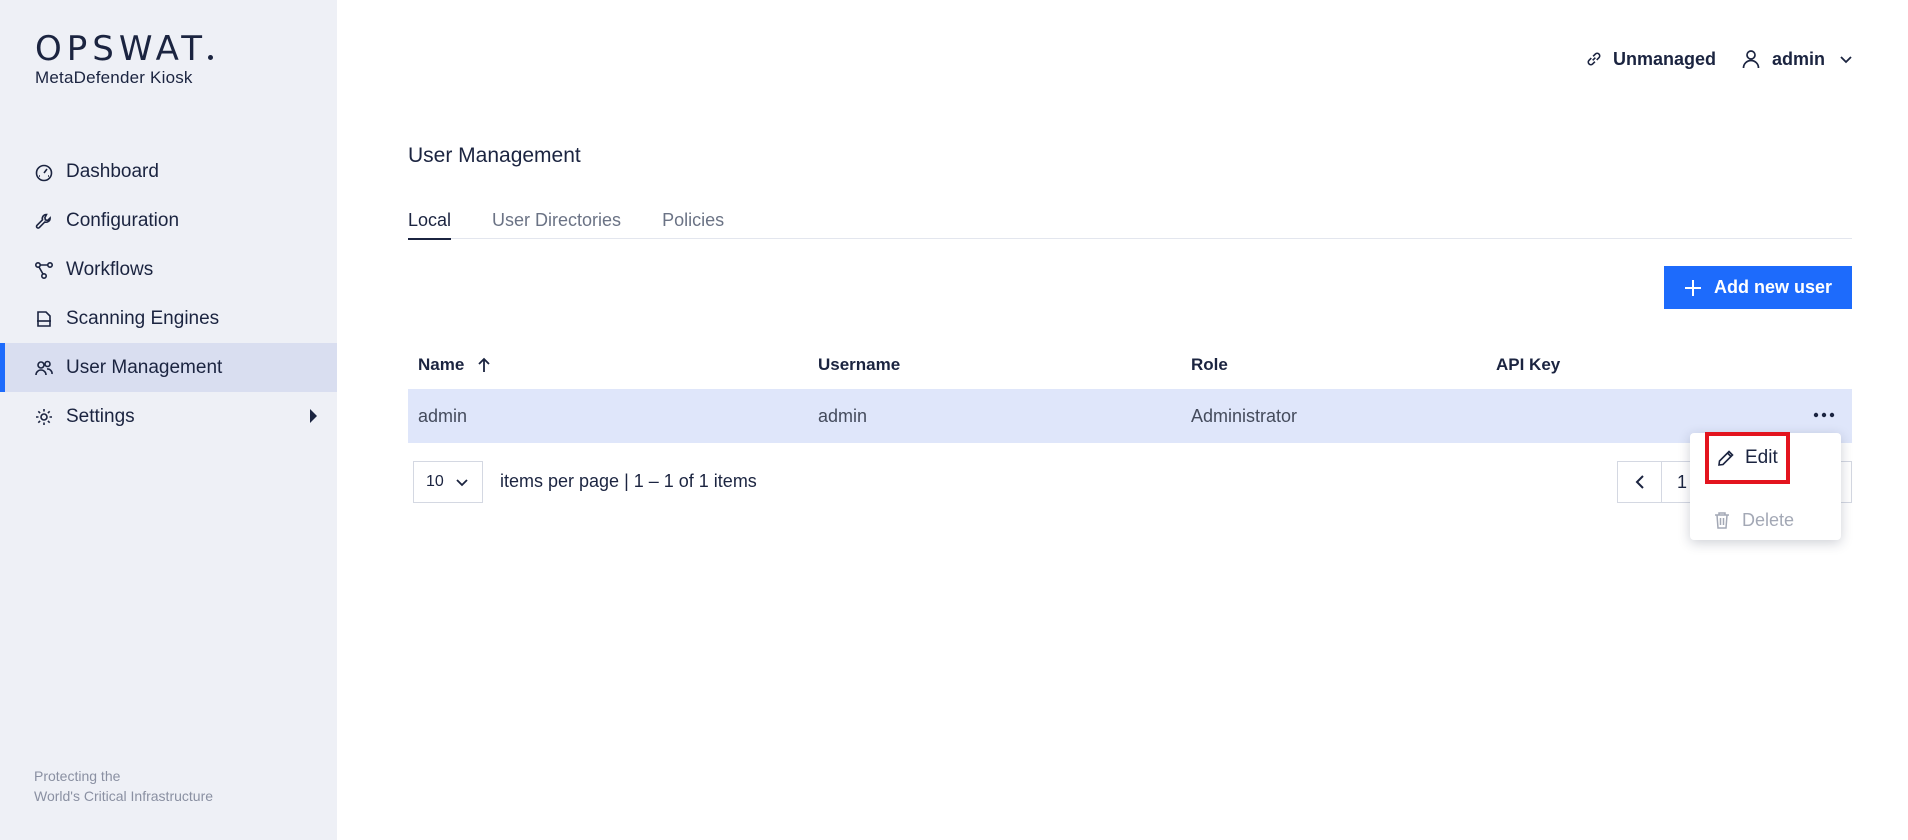 This screenshot has width=1908, height=840. What do you see at coordinates (168, 269) in the screenshot?
I see `sidebar-item-workflows: Workflows` at bounding box center [168, 269].